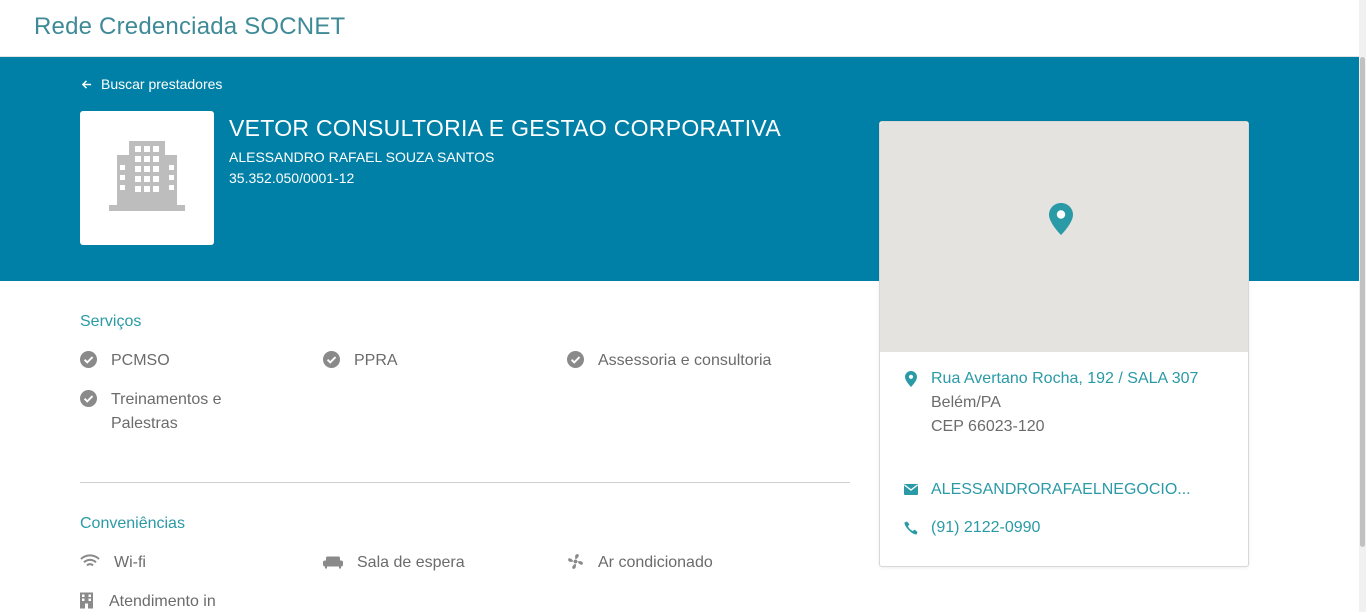 This screenshot has height=612, width=1366. What do you see at coordinates (292, 178) in the screenshot?
I see `provider-cnpj: 35.352.050/0001-12` at bounding box center [292, 178].